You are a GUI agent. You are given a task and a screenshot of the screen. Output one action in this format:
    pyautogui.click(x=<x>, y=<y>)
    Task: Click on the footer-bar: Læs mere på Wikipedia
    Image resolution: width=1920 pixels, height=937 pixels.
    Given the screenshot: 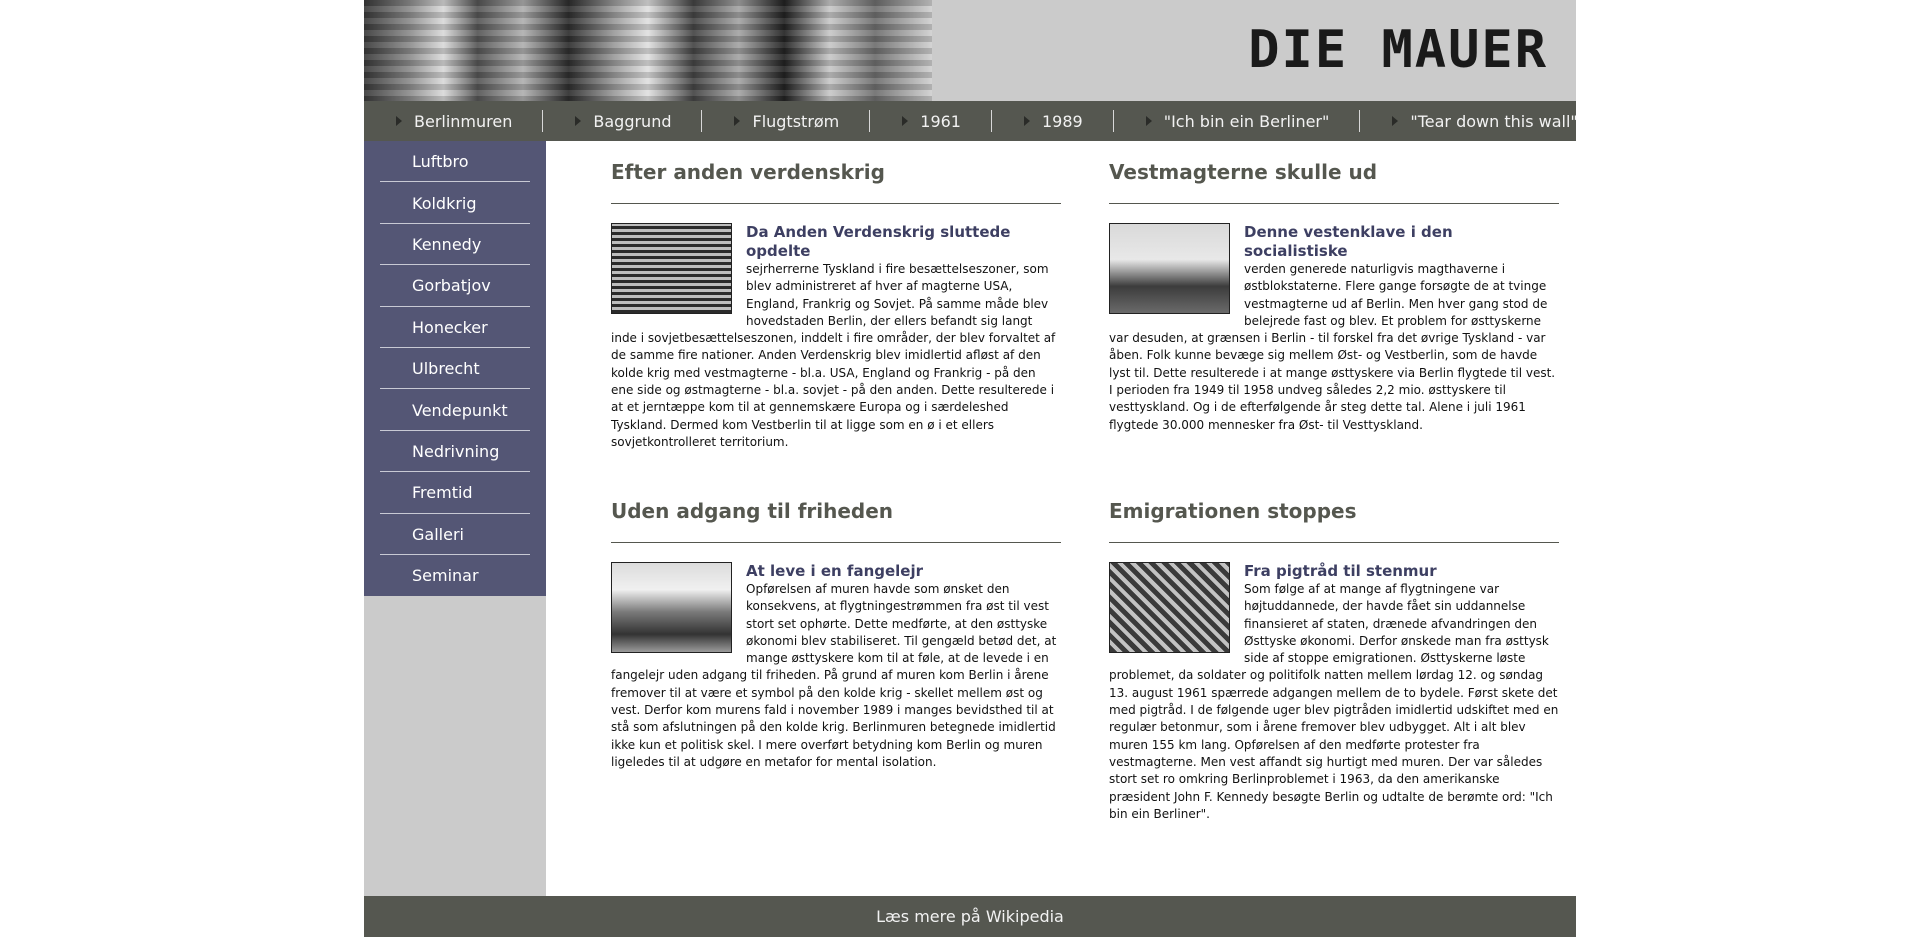 What is the action you would take?
    pyautogui.click(x=970, y=916)
    